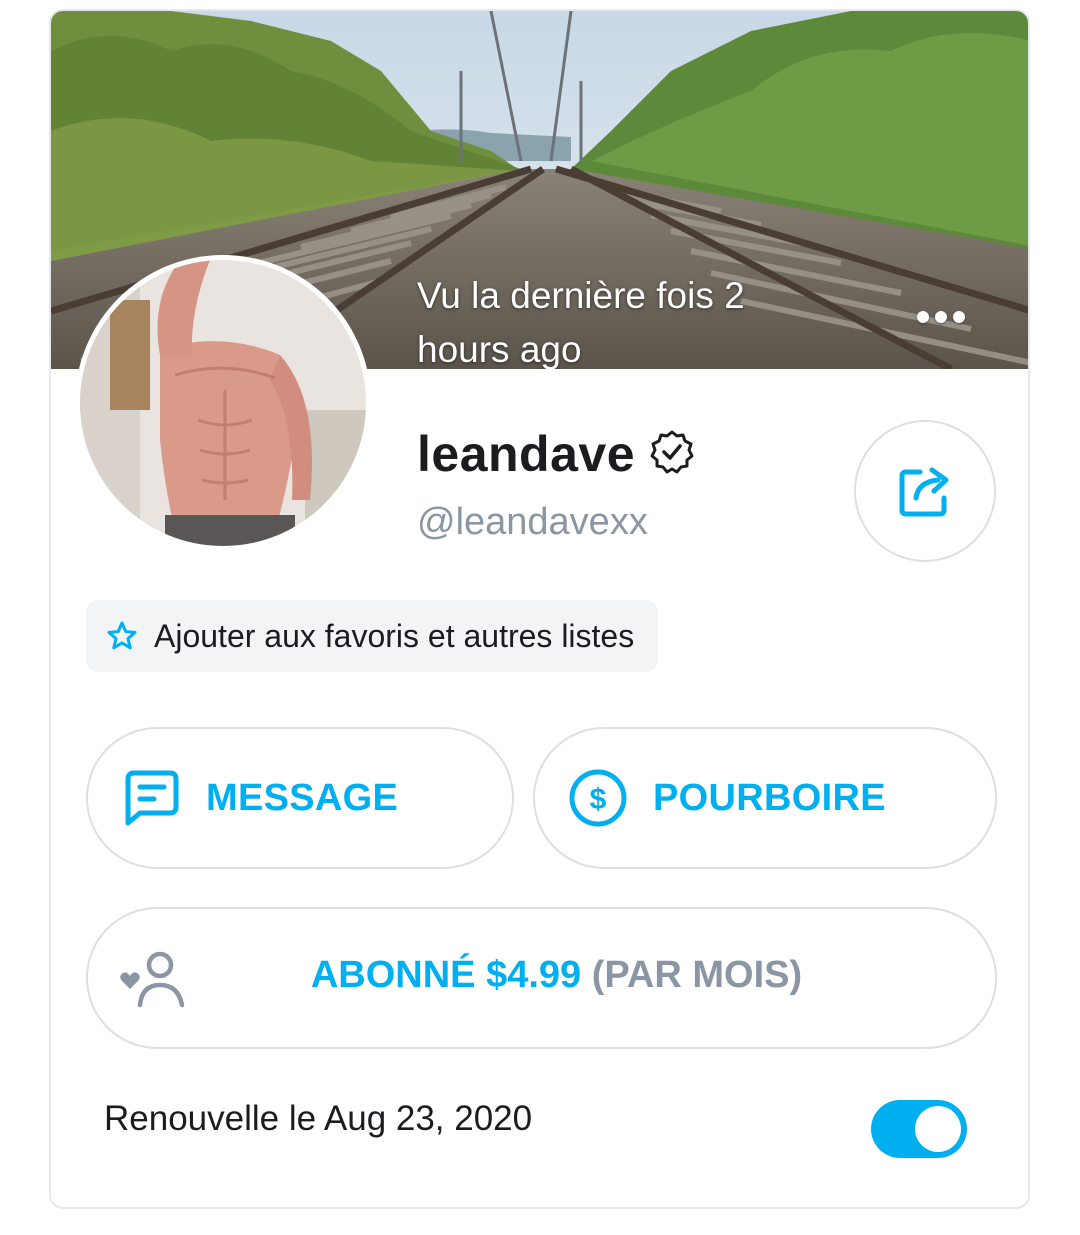 The height and width of the screenshot is (1235, 1080). I want to click on username-handle: @leandavexx, so click(532, 522).